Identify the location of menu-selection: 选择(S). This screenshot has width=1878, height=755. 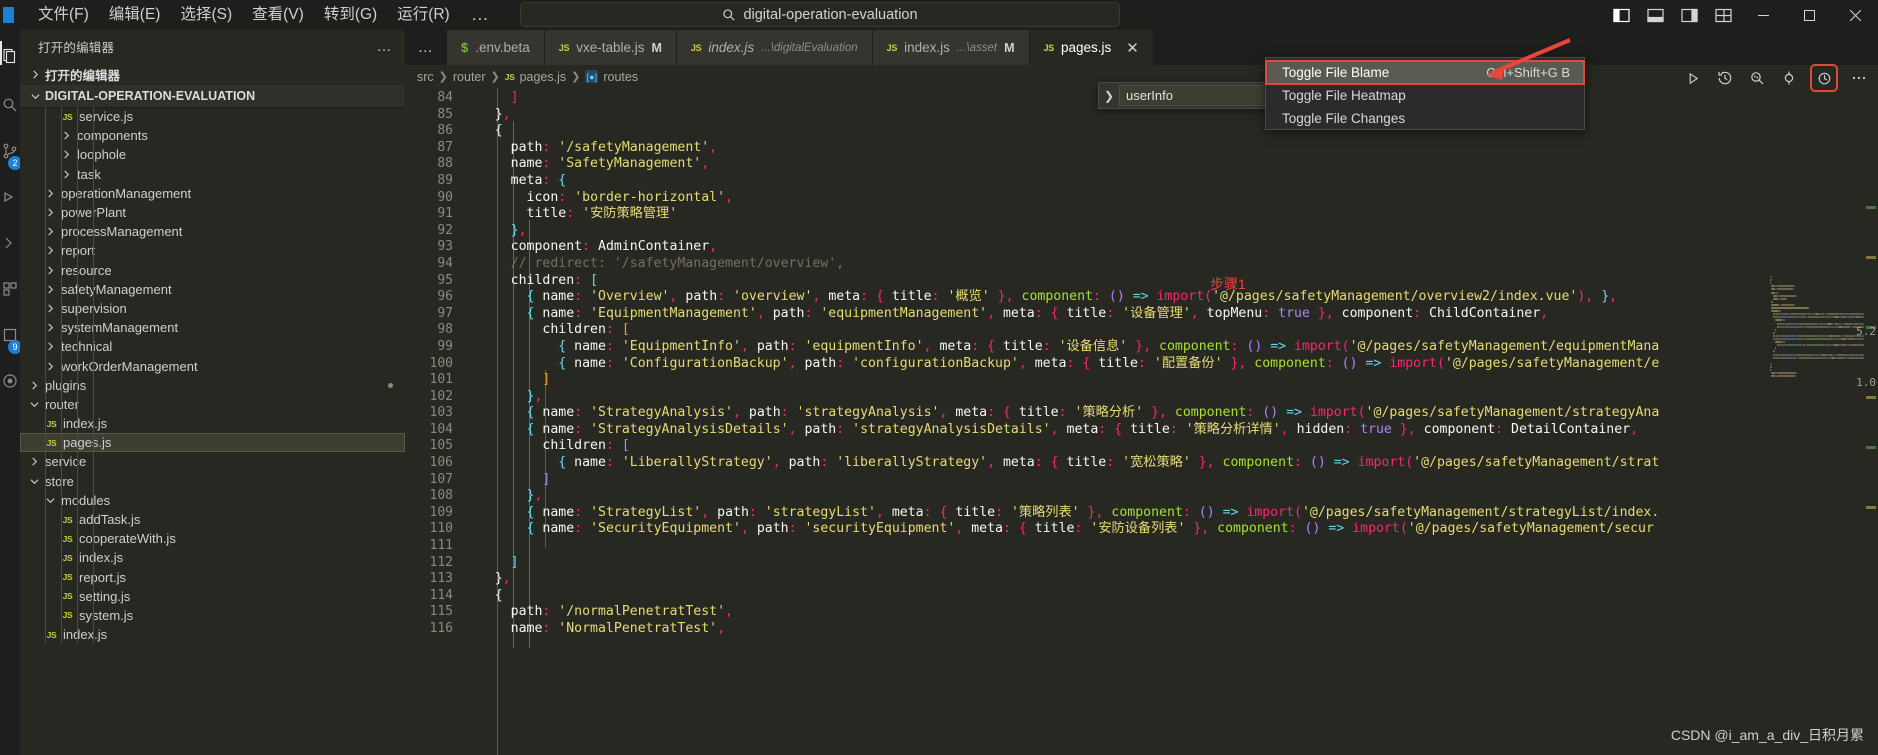
(206, 15).